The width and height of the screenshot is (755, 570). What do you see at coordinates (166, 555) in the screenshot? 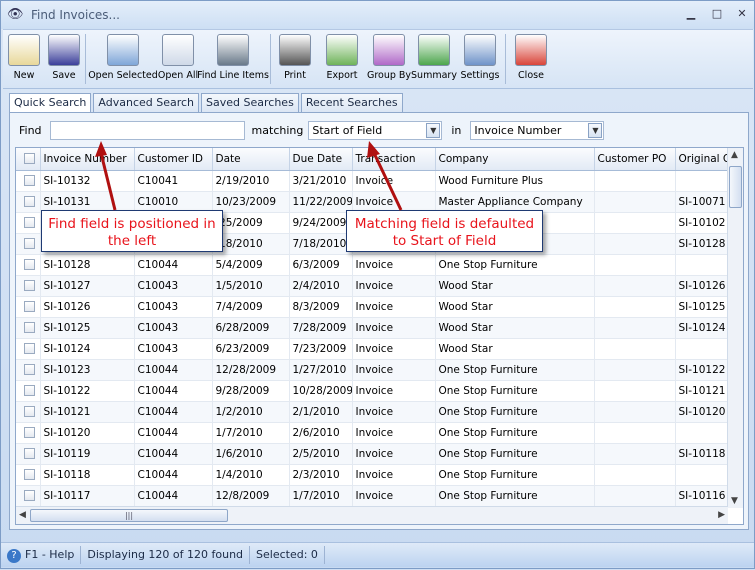
I see `display-count: Displaying 120 of 120 found` at bounding box center [166, 555].